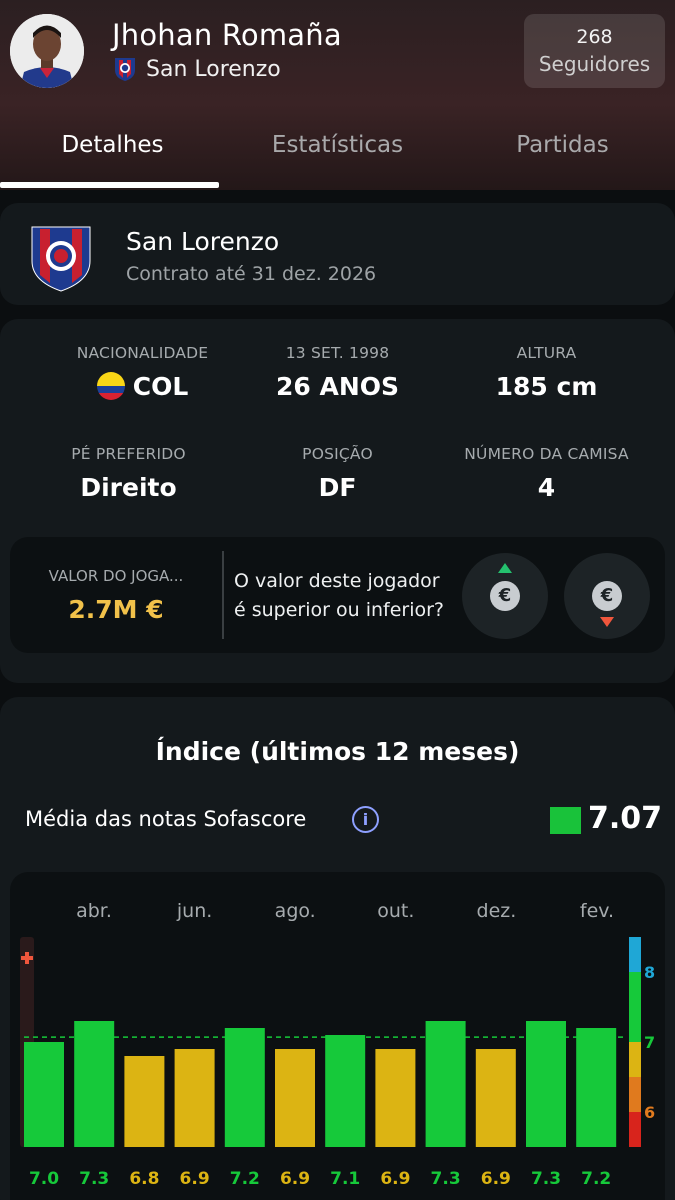  What do you see at coordinates (594, 37) in the screenshot?
I see `followers-count: 268` at bounding box center [594, 37].